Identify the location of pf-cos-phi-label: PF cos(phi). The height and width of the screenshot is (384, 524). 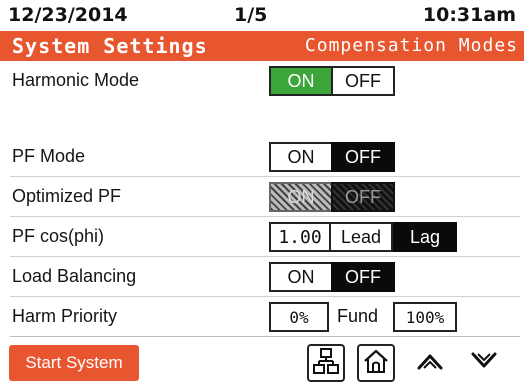
(58, 236).